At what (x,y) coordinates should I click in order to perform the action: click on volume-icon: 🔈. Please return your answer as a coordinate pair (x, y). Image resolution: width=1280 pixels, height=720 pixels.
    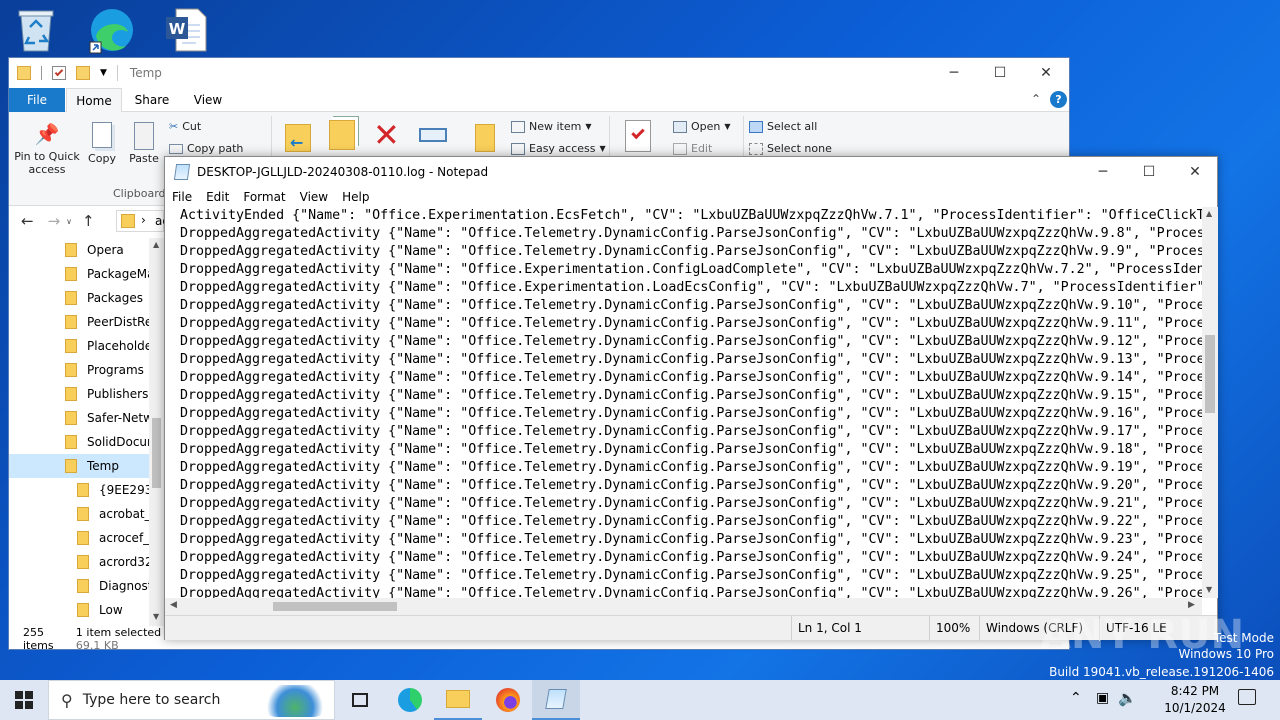
    Looking at the image, I should click on (1127, 698).